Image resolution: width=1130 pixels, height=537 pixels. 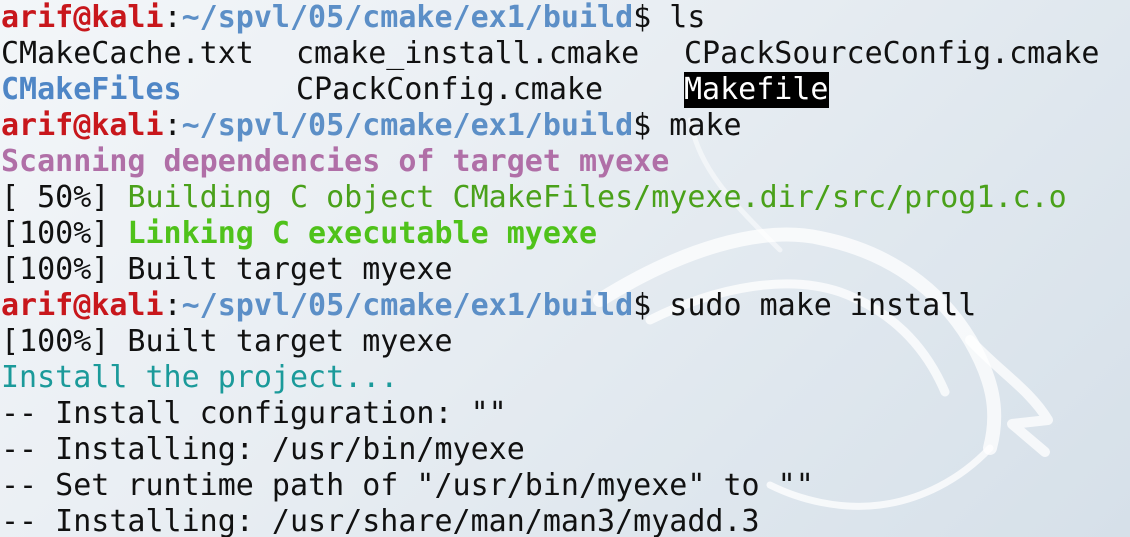 What do you see at coordinates (64, 233) in the screenshot?
I see `progress-prefix: [100%]` at bounding box center [64, 233].